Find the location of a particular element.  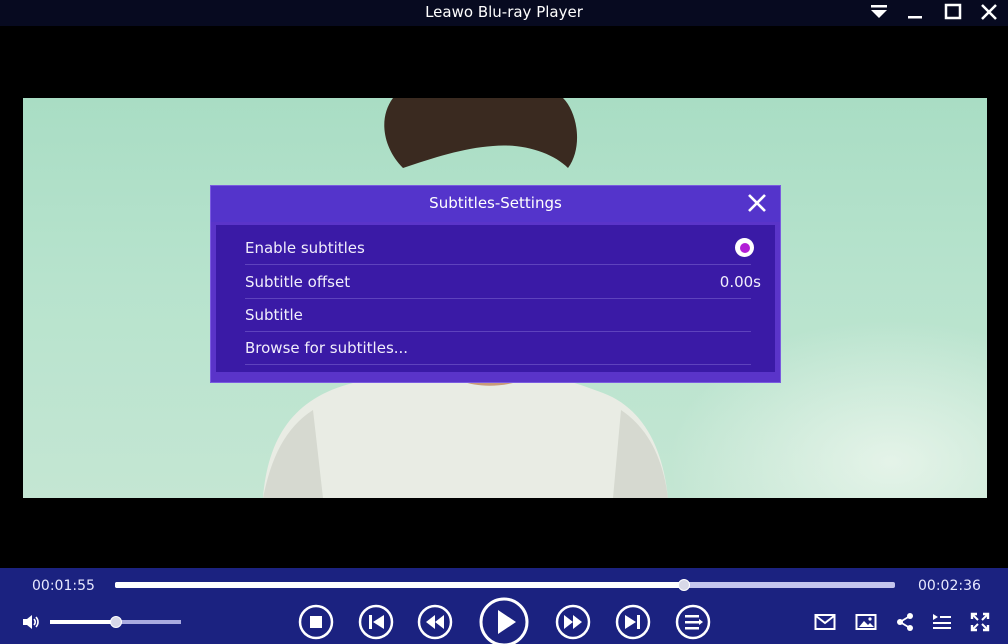

rewind-icon is located at coordinates (435, 622).